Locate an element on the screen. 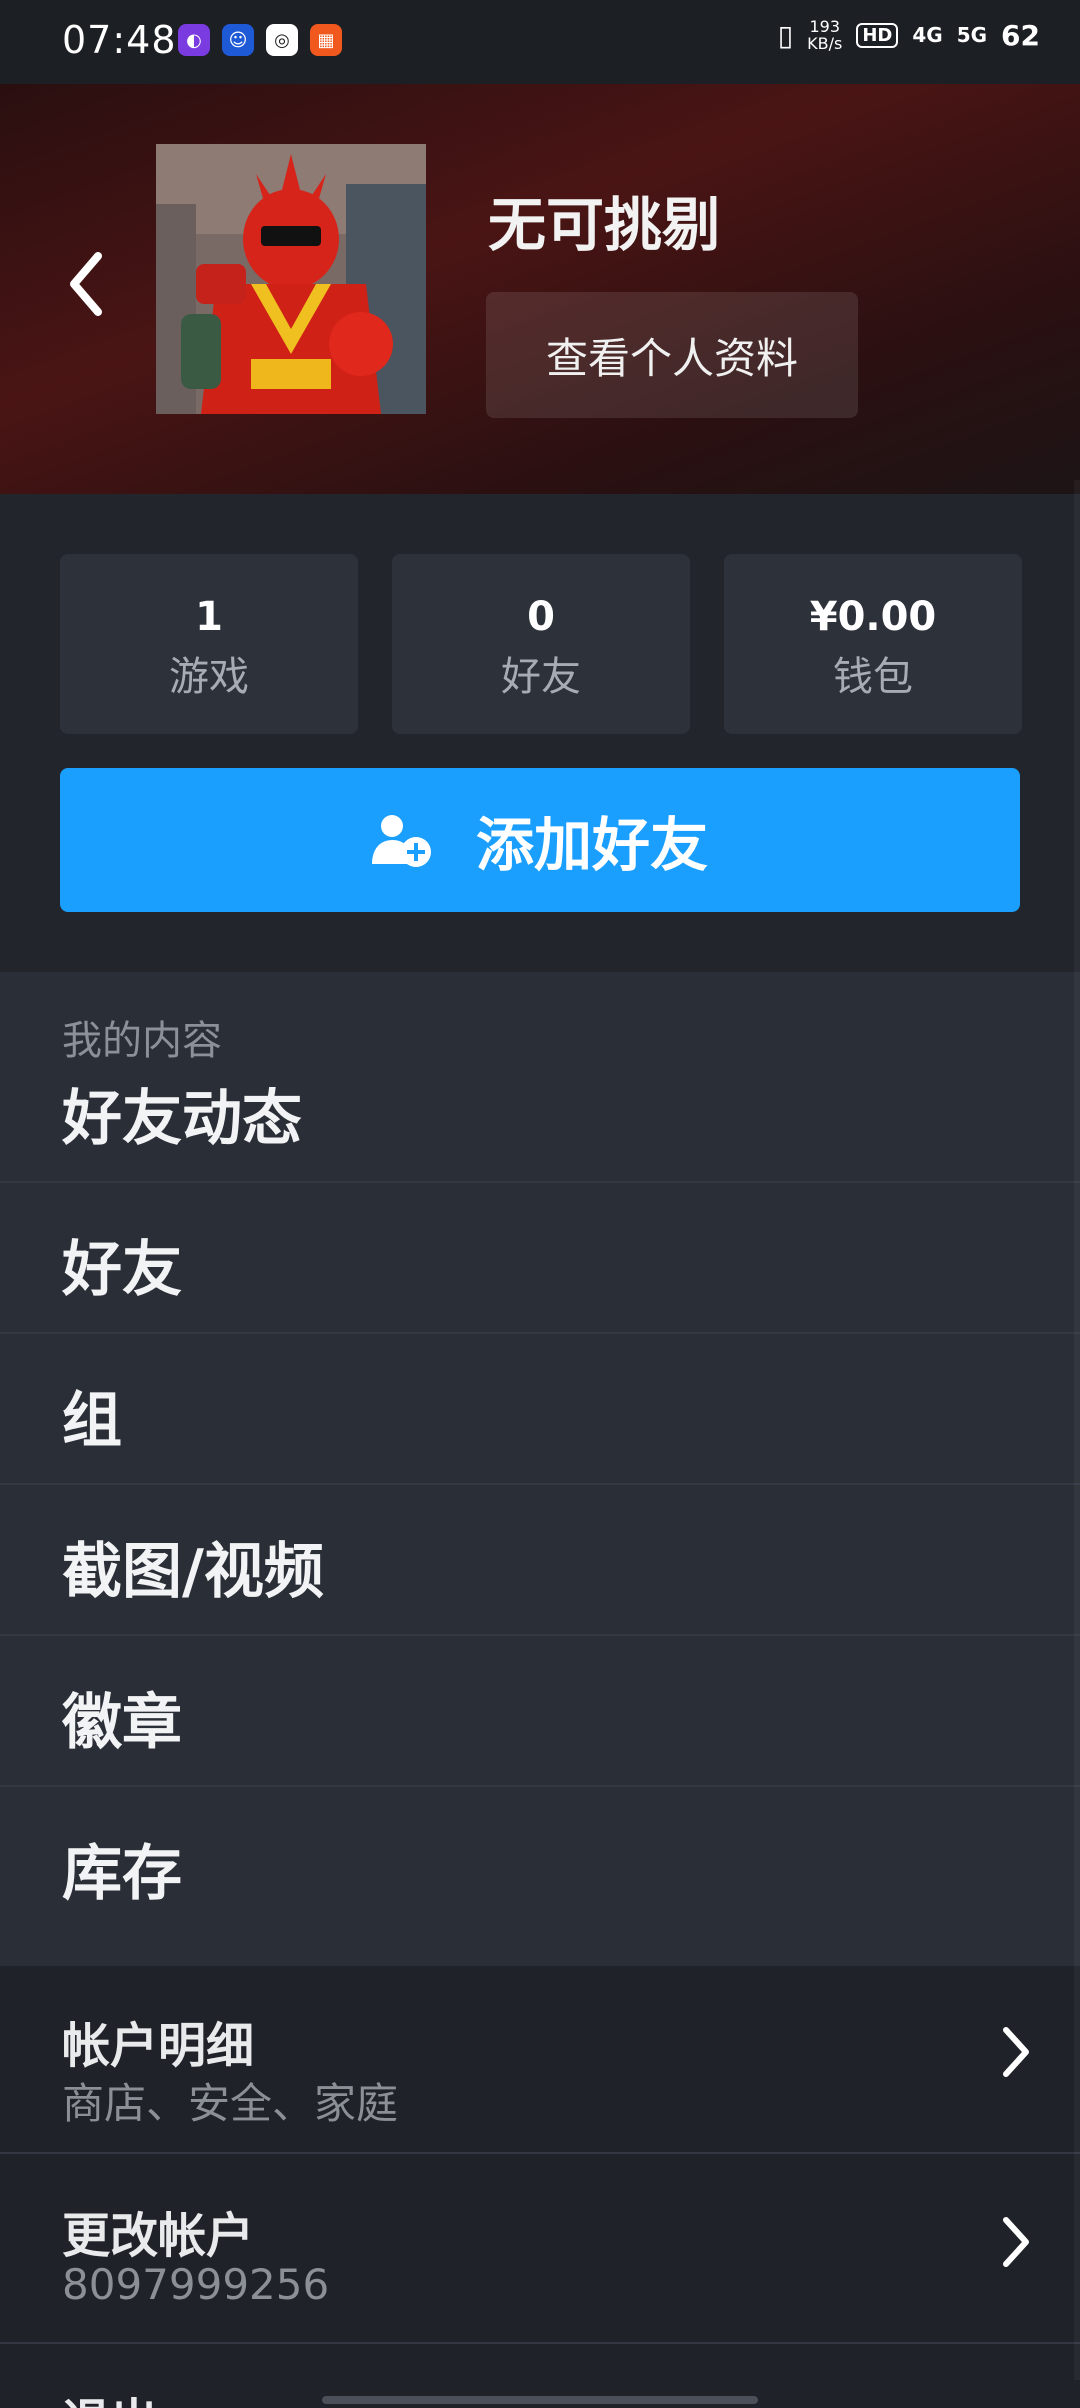 This screenshot has height=2408, width=1080. back-button is located at coordinates (87, 284).